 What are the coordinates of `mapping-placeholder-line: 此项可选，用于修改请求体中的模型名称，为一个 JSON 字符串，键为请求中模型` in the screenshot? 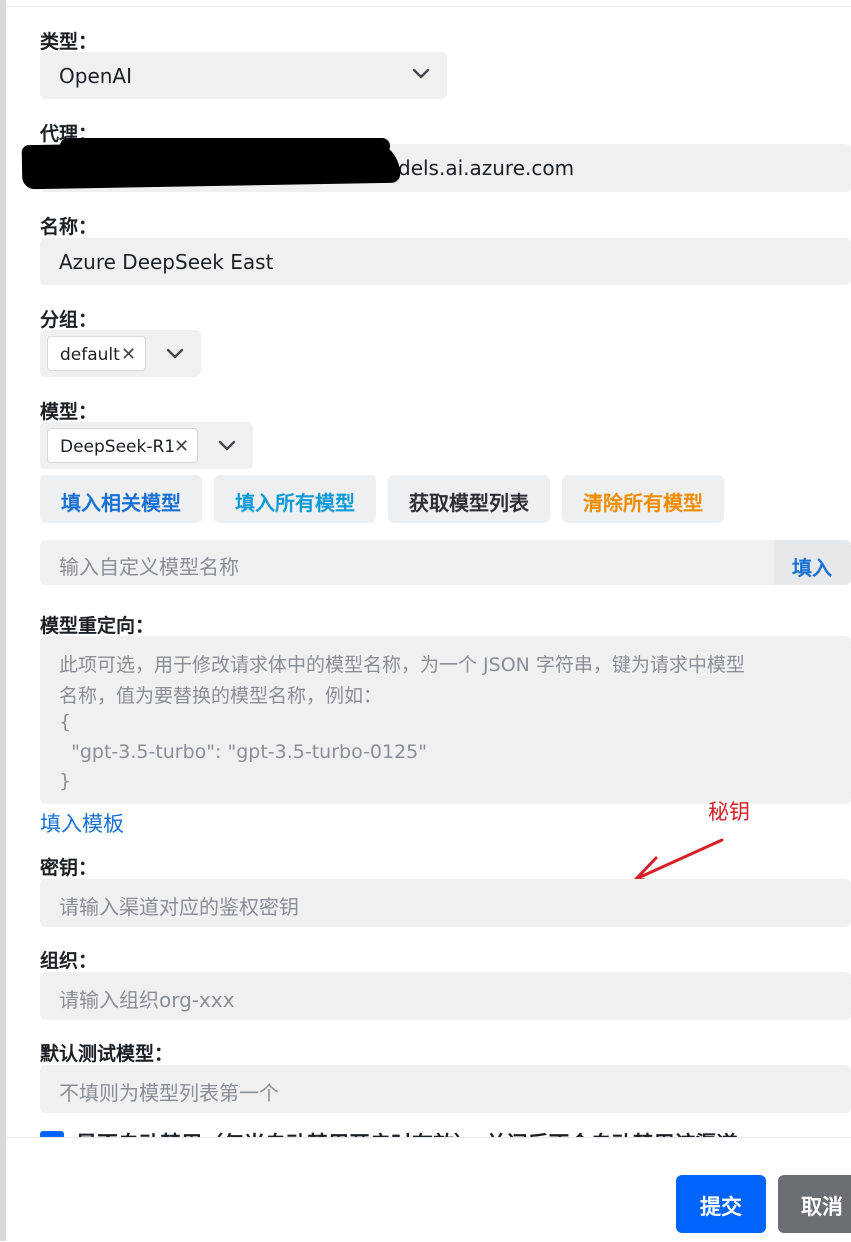 It's located at (402, 665).